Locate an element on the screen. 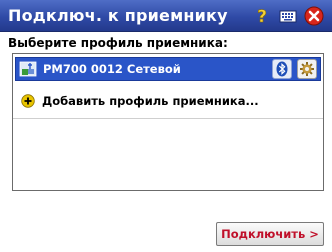 The image size is (332, 252). settings-icon is located at coordinates (307, 69).